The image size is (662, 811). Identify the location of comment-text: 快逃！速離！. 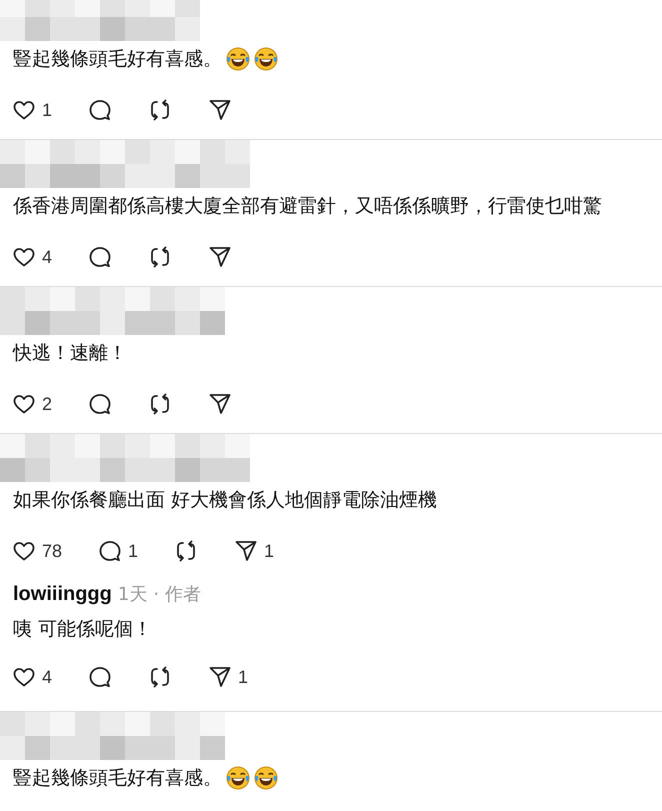
(70, 353).